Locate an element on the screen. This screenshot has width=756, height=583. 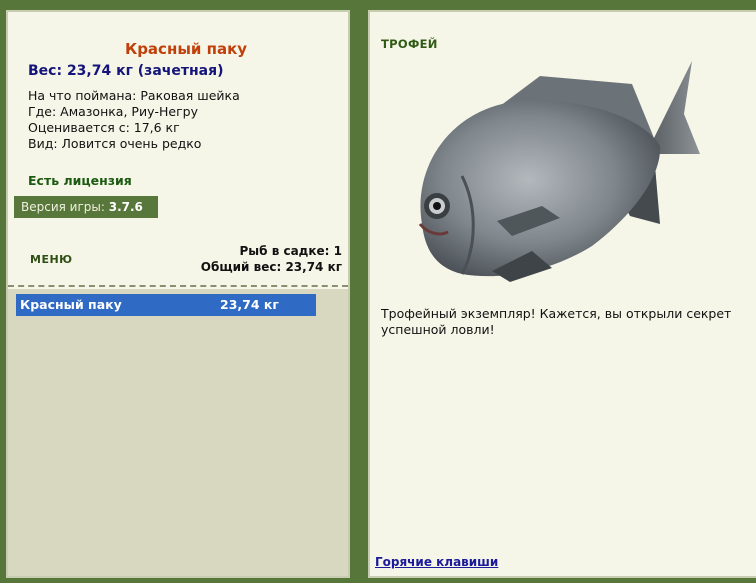
fish-image is located at coordinates (559, 171).